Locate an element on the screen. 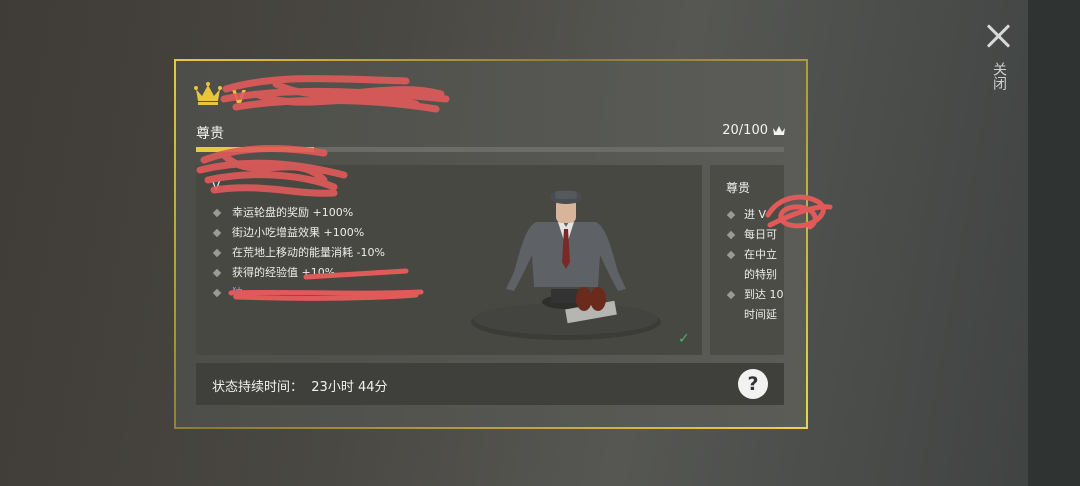 The width and height of the screenshot is (1080, 486). vip-progress-fill is located at coordinates (255, 149).